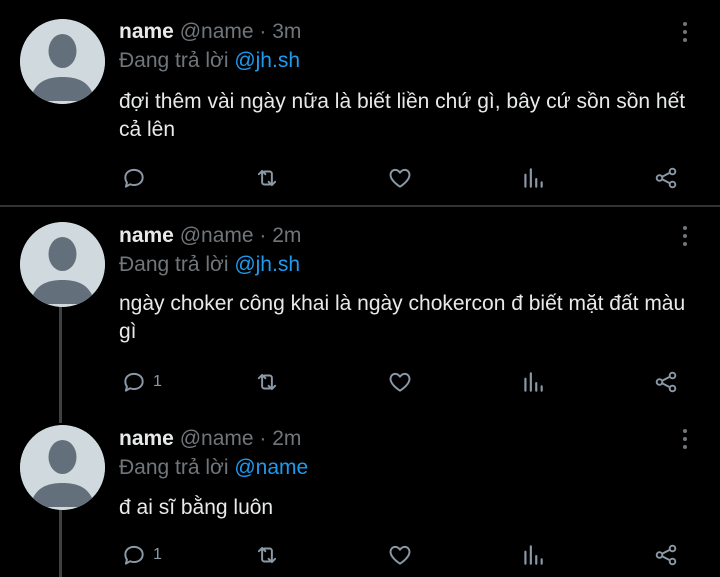 The width and height of the screenshot is (720, 577). I want to click on timestamp: 3m, so click(286, 31).